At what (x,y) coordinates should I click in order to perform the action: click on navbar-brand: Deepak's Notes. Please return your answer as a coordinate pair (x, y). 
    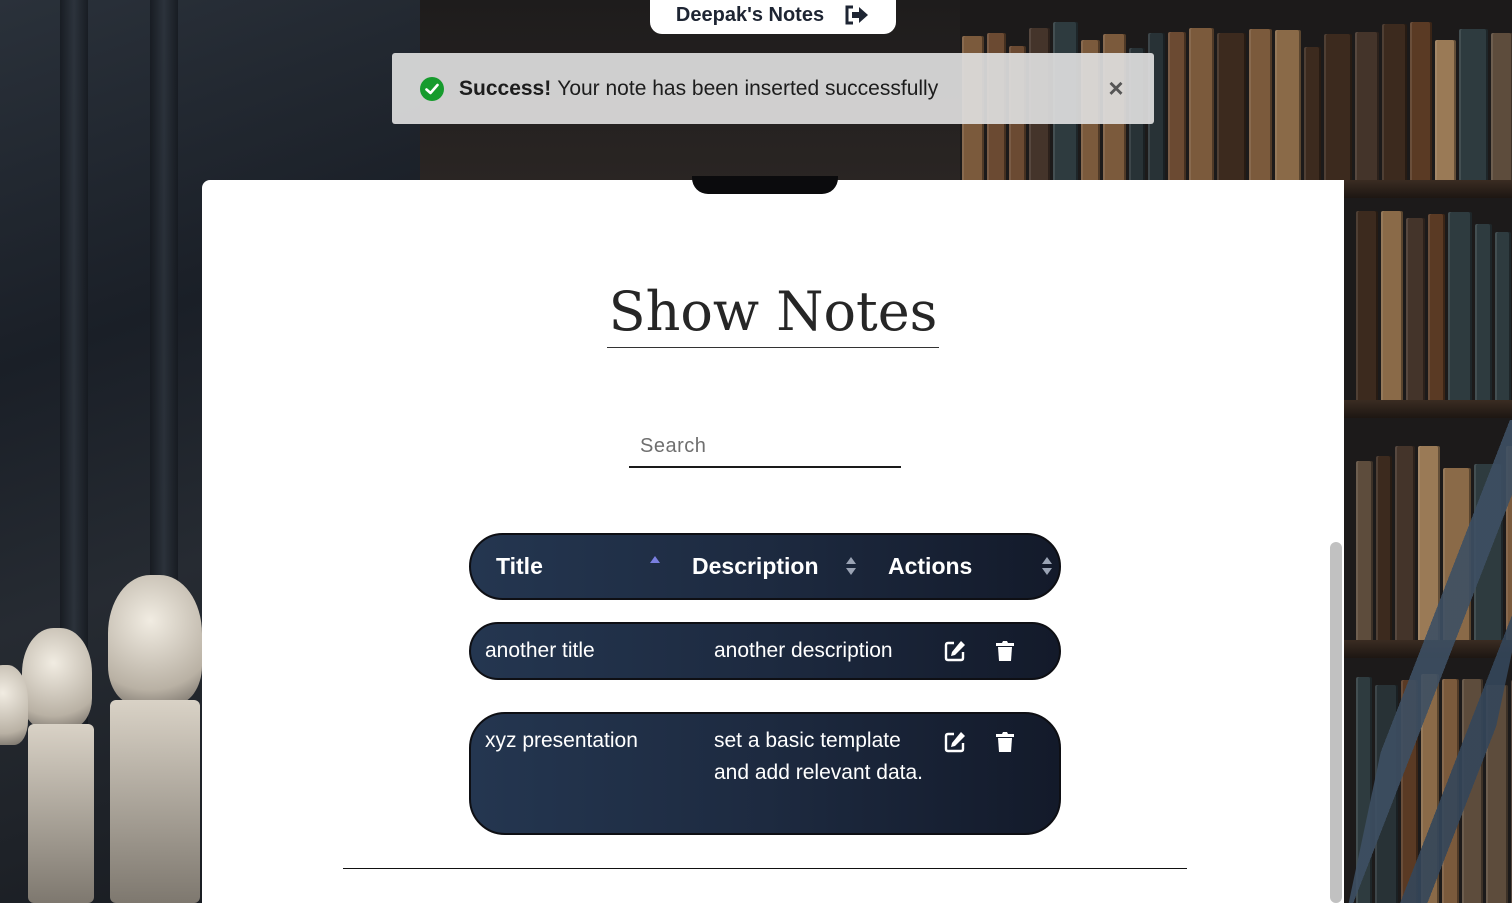
    Looking at the image, I should click on (773, 17).